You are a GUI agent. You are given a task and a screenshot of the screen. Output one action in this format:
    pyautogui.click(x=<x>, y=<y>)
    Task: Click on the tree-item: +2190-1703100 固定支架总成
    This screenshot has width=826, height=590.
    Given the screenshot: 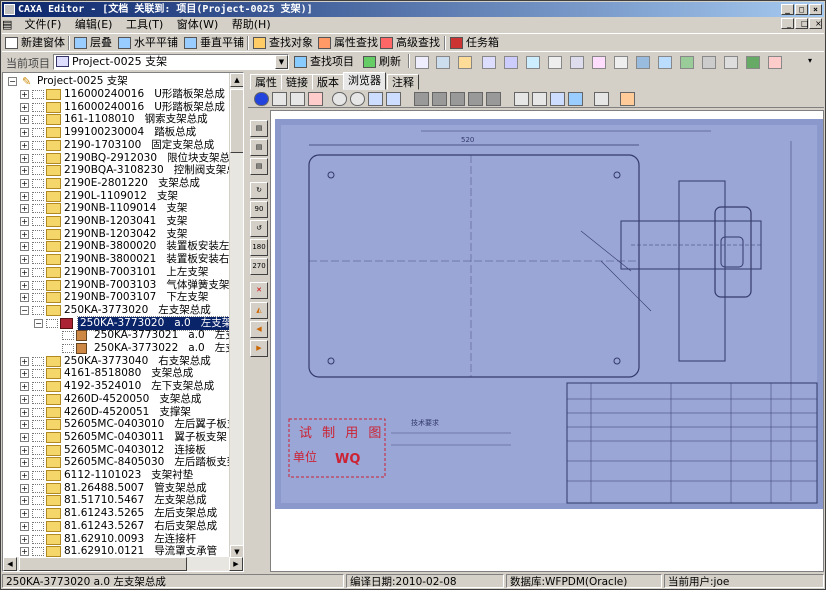 What is the action you would take?
    pyautogui.click(x=118, y=145)
    